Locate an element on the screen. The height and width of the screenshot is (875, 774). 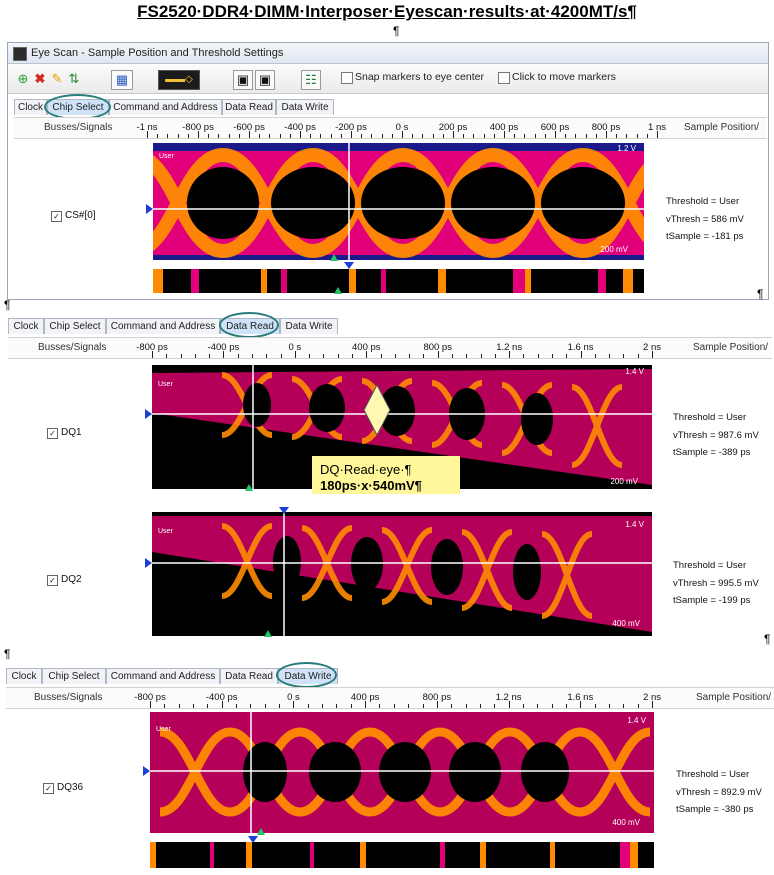
bus-marker-green is located at coordinates (338, 290).